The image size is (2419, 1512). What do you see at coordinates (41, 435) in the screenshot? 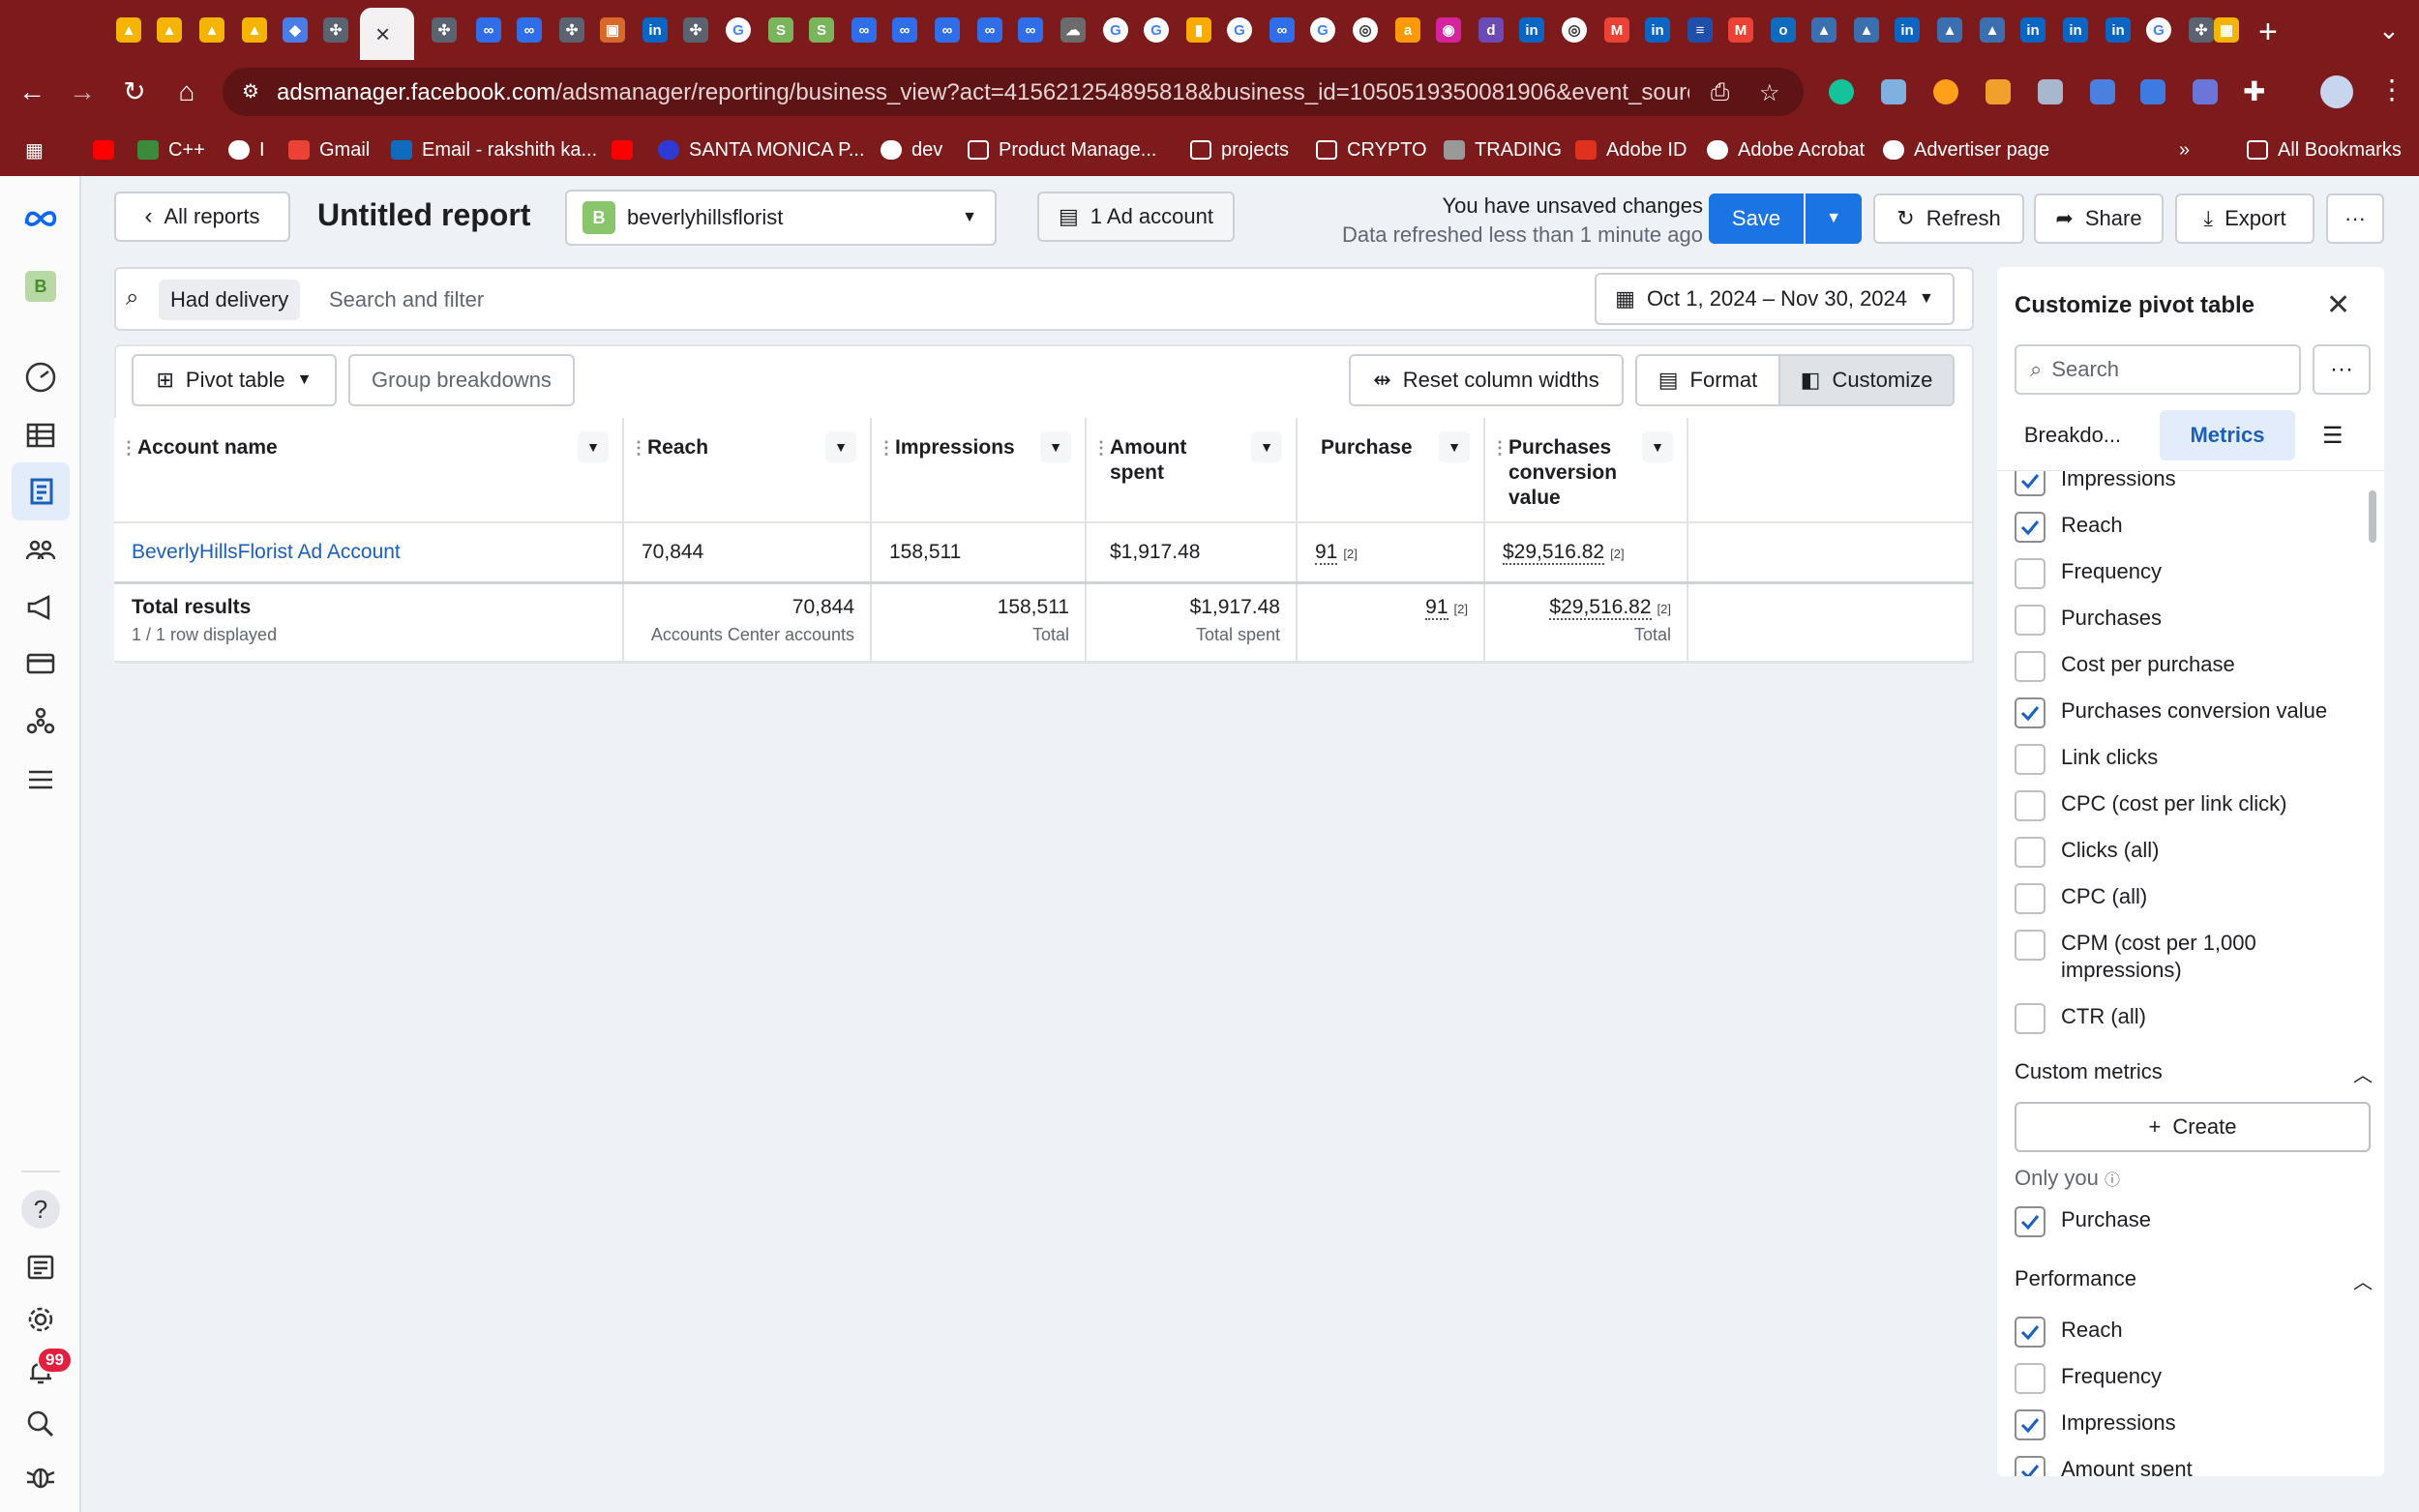
I see `campaigns-table-icon` at bounding box center [41, 435].